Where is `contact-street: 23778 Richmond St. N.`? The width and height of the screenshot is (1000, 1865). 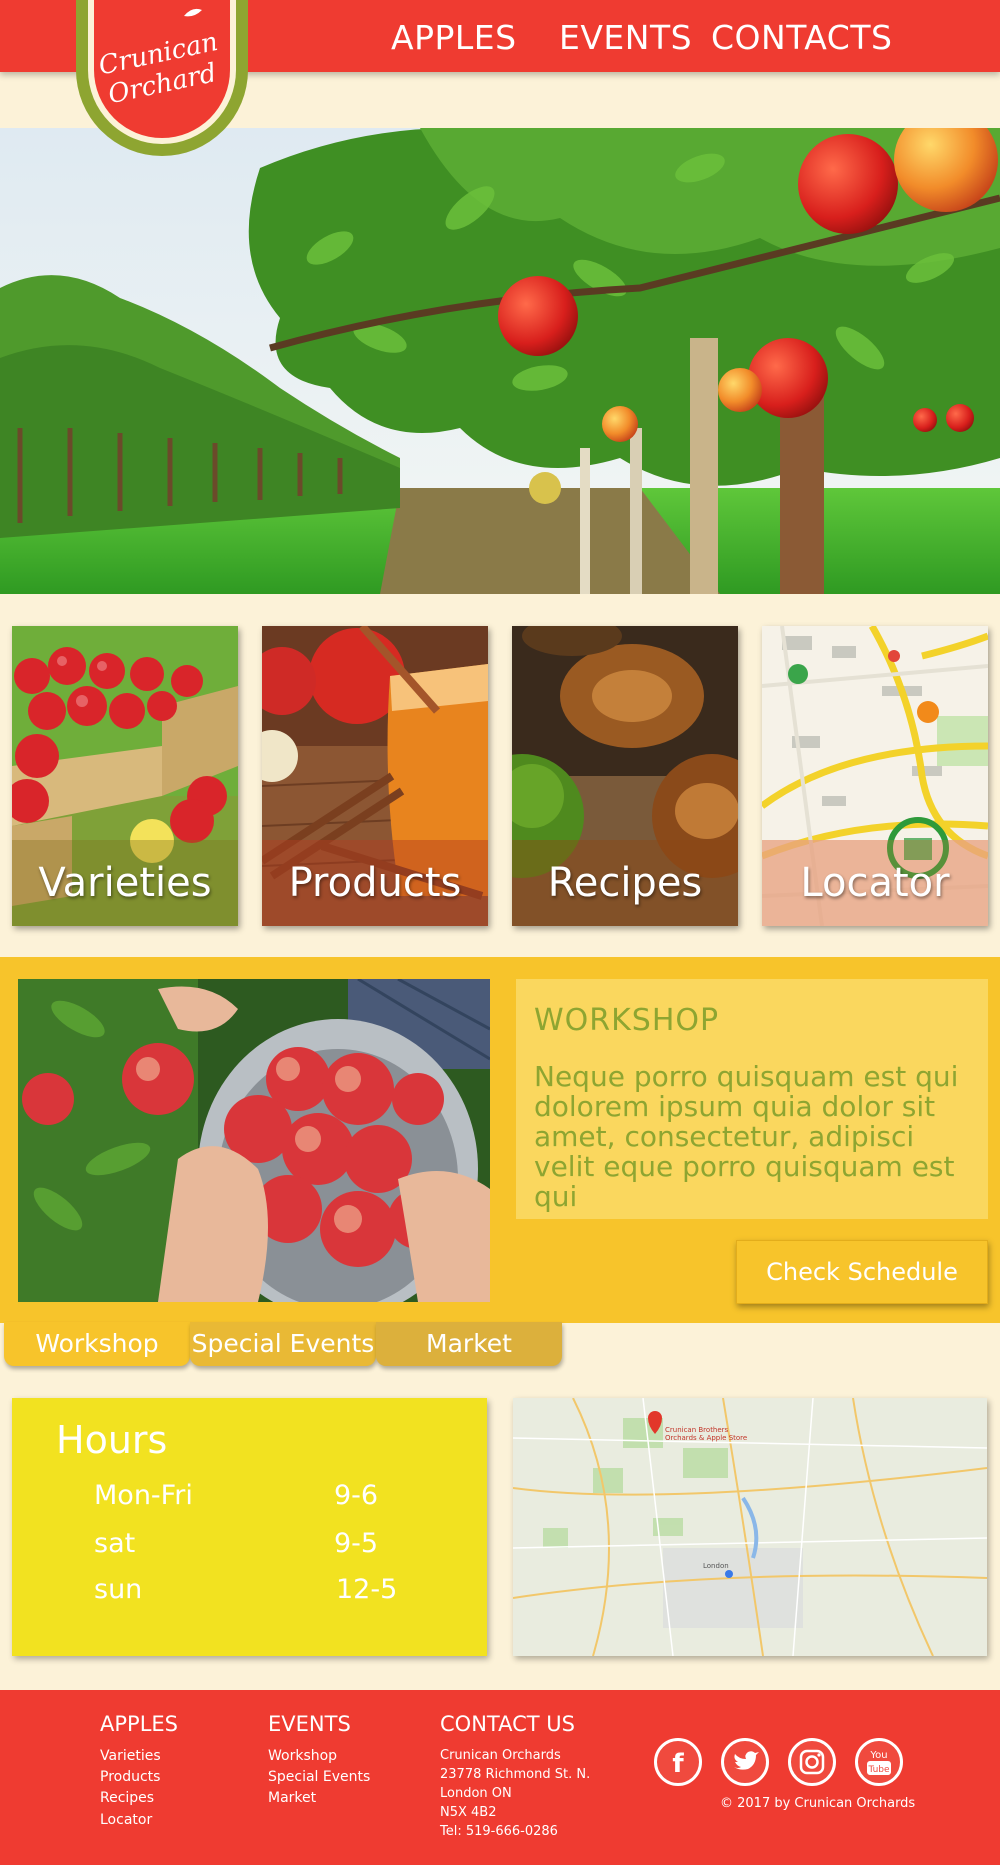
contact-street: 23778 Richmond St. N. is located at coordinates (515, 1774).